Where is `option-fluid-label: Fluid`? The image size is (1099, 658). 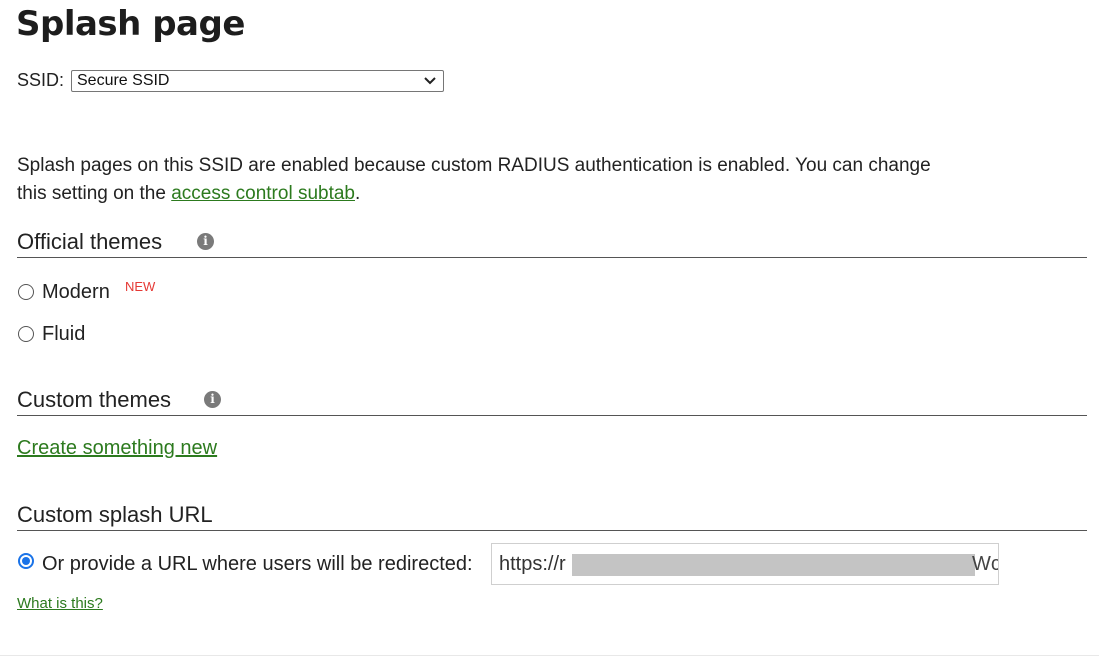 option-fluid-label: Fluid is located at coordinates (64, 334).